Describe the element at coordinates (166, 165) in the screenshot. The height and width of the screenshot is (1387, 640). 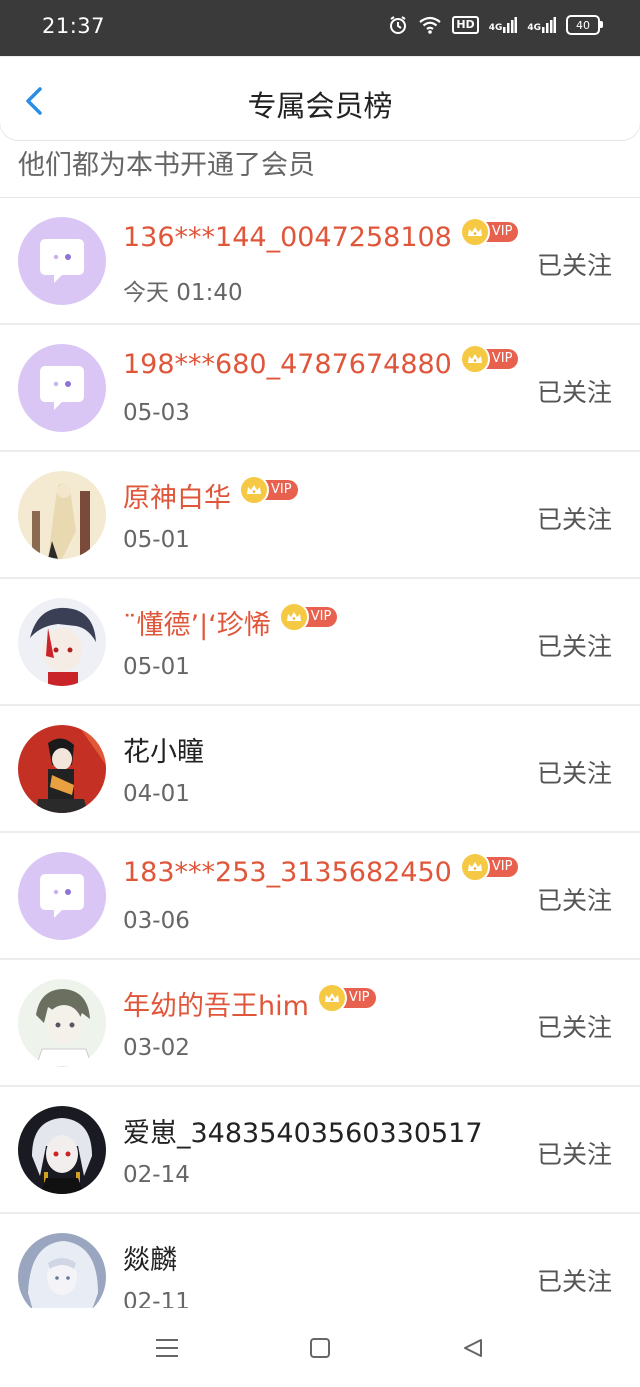
I see `subtitle: 他们都为本书开通了会员` at that location.